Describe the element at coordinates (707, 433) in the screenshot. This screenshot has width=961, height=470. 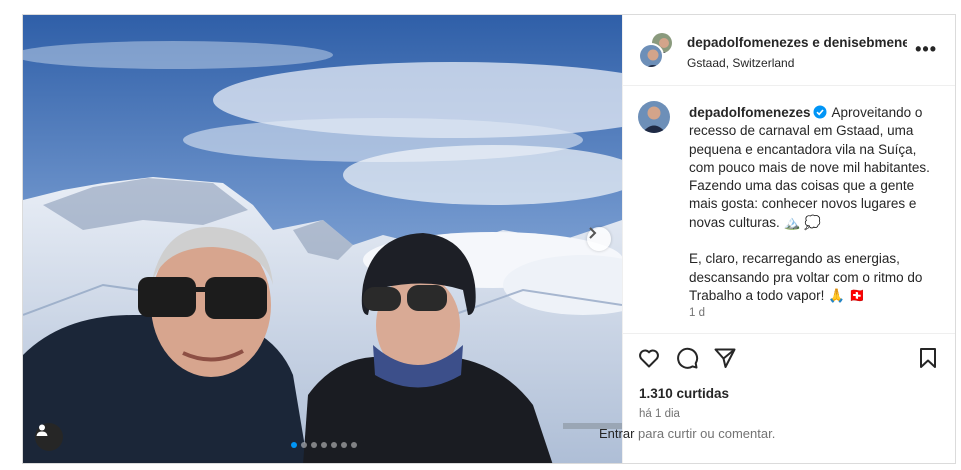
I see `login-prompt-text: para curtir ou comentar.` at that location.